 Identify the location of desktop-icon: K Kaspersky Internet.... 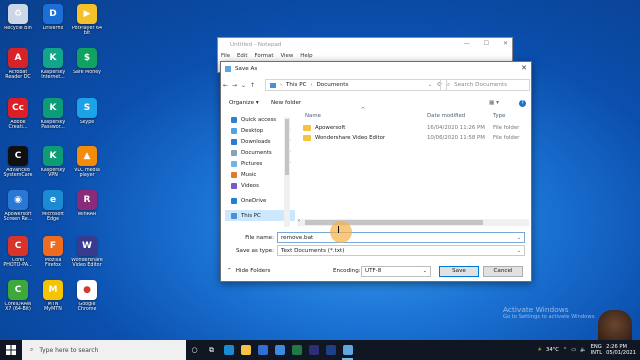
(53, 66).